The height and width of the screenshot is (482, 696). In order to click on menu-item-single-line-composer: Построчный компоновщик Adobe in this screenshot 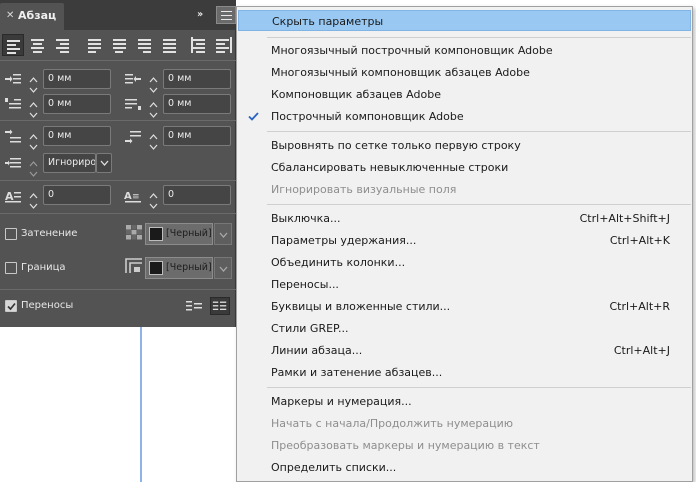, I will do `click(464, 116)`.